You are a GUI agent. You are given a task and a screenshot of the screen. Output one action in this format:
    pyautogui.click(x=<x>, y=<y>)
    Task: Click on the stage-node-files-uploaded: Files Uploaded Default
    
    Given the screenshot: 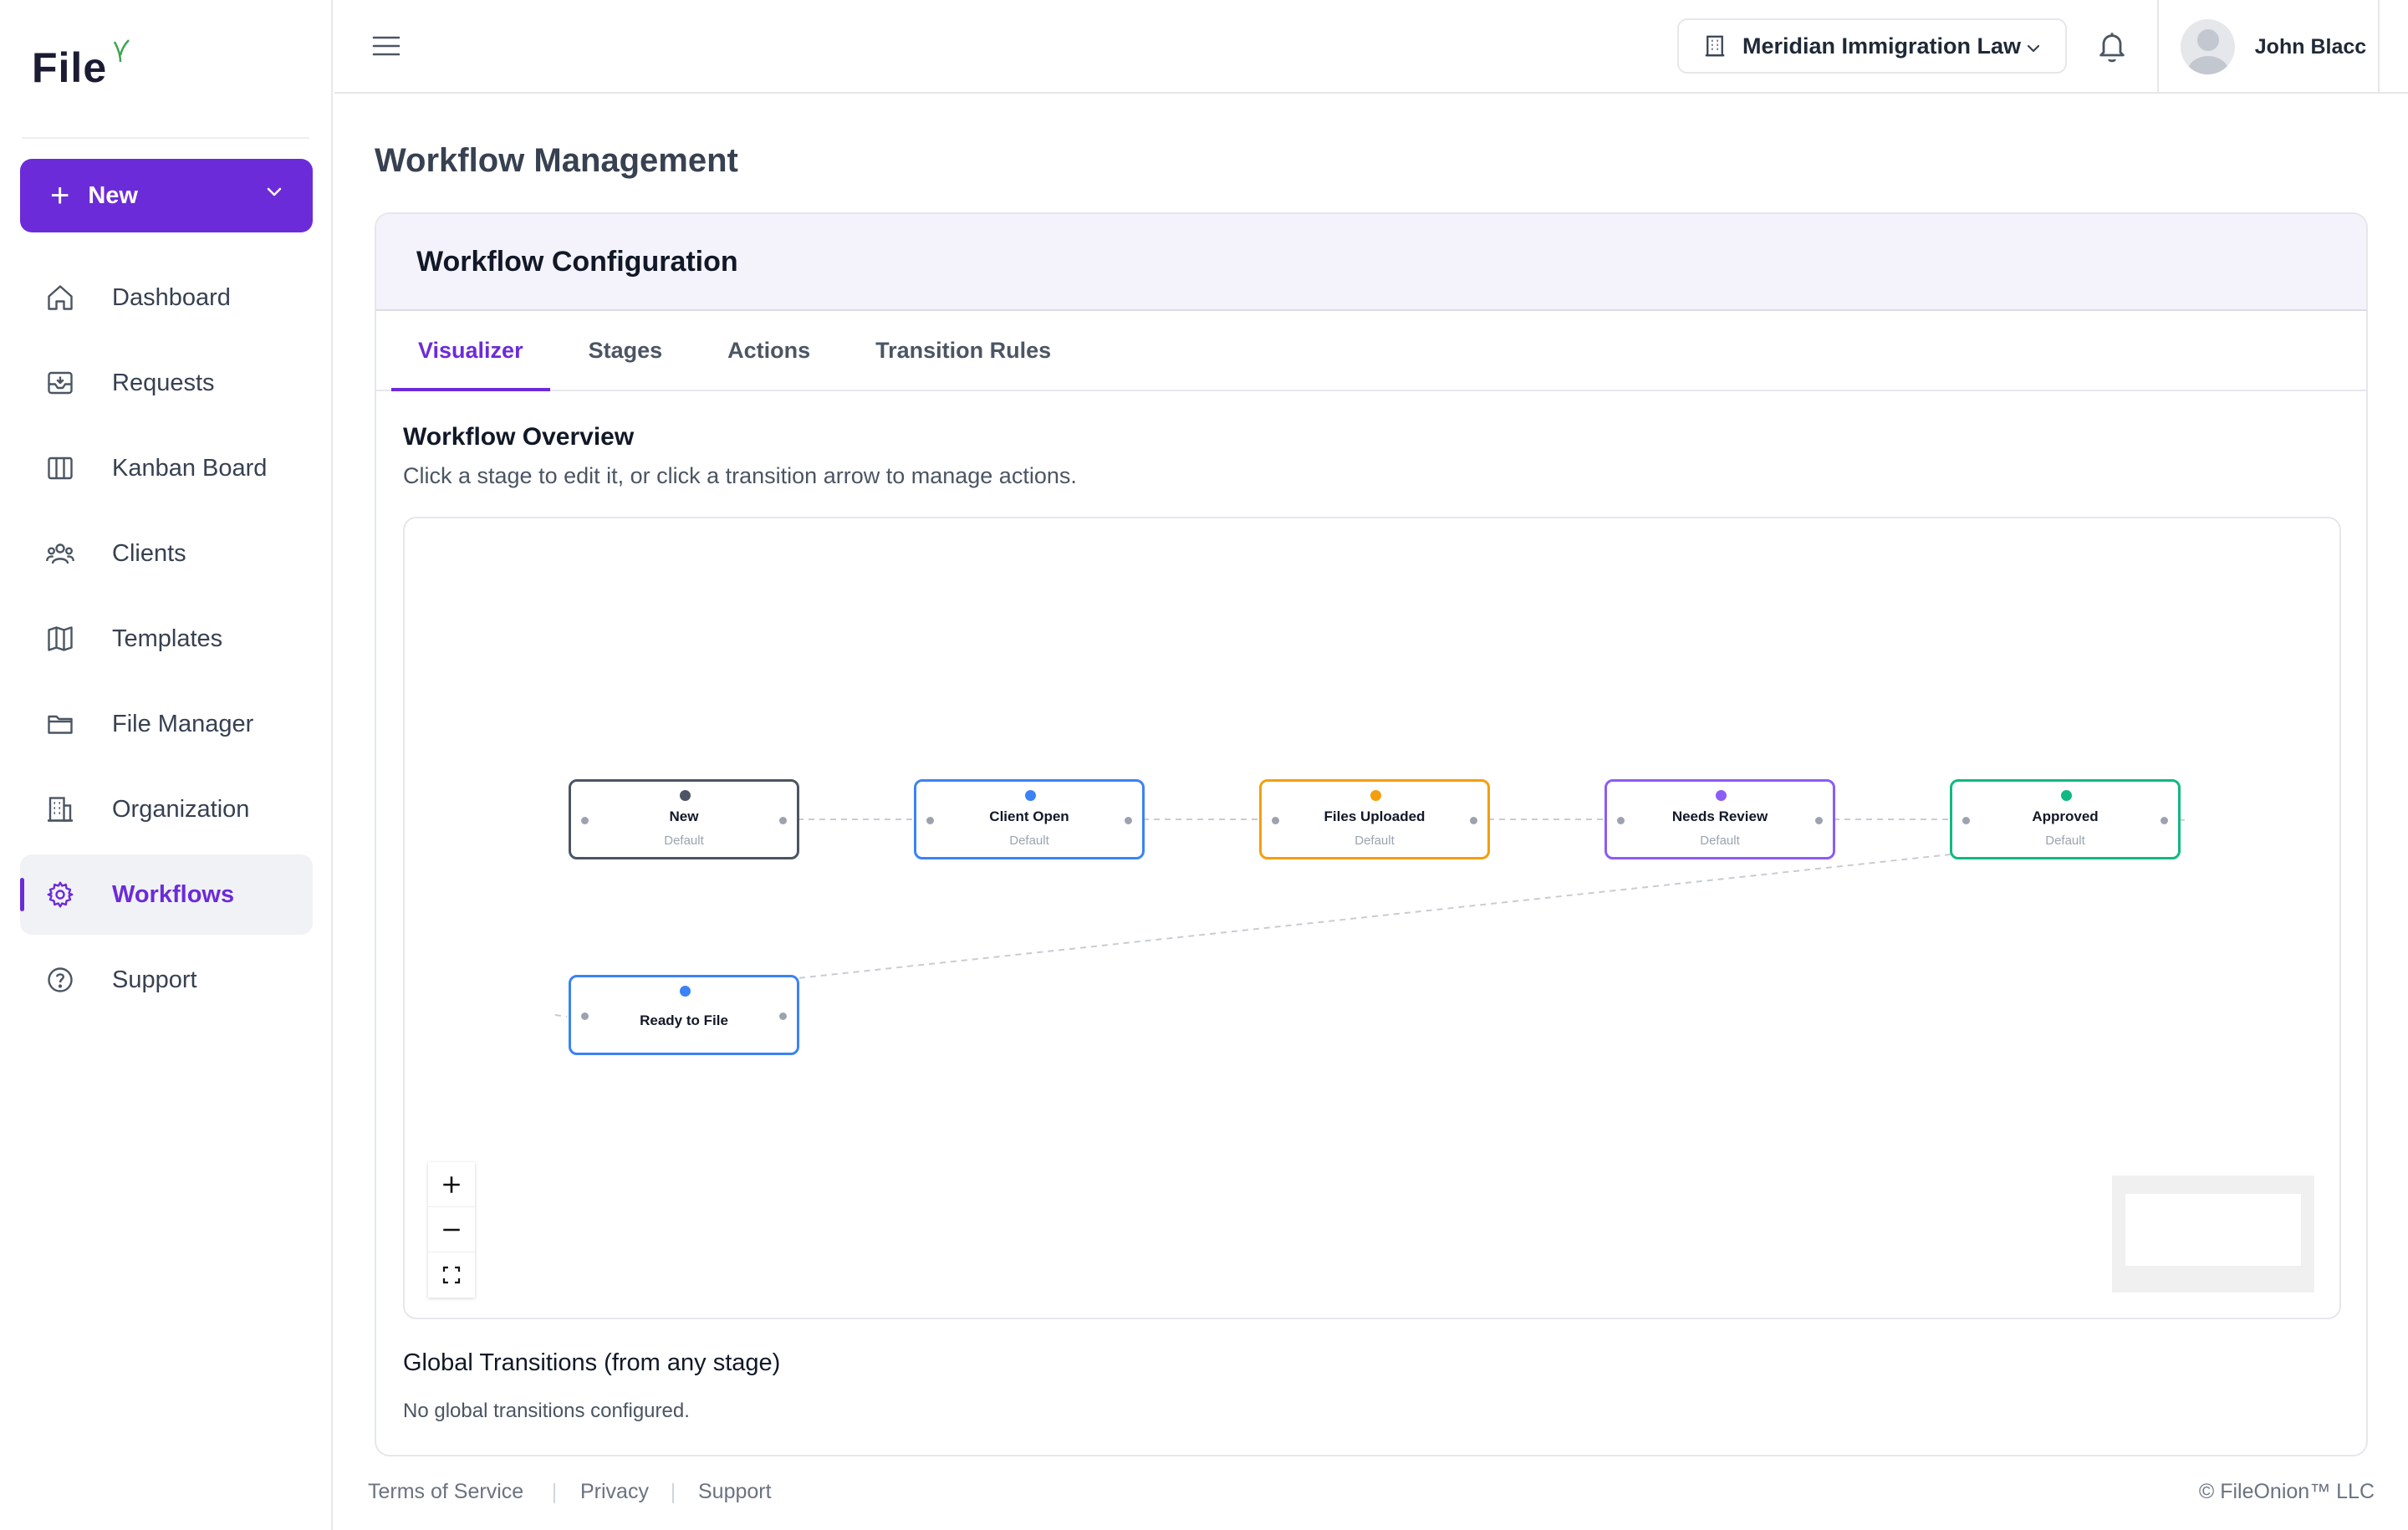 What is the action you would take?
    pyautogui.click(x=1374, y=819)
    